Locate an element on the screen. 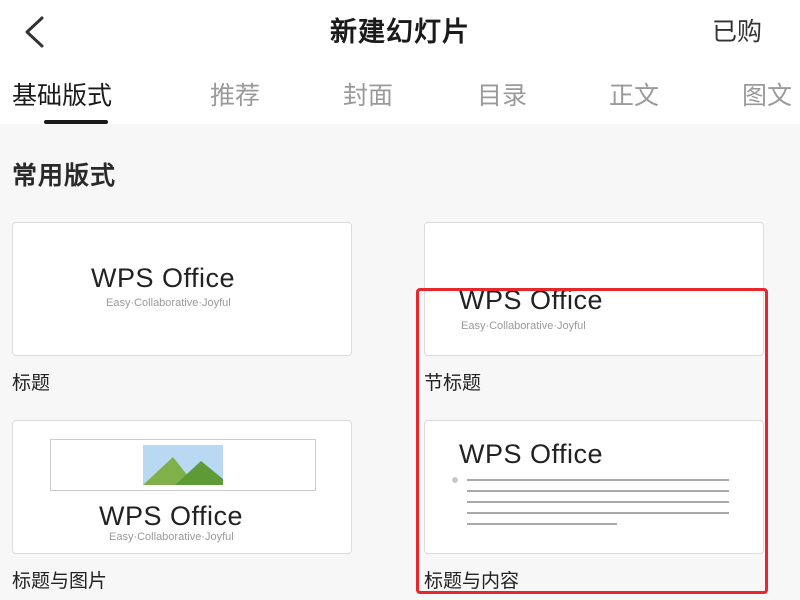 This screenshot has height=600, width=800. layout-card-title: WPS Office Easy·Collaborative·Joyful is located at coordinates (182, 289).